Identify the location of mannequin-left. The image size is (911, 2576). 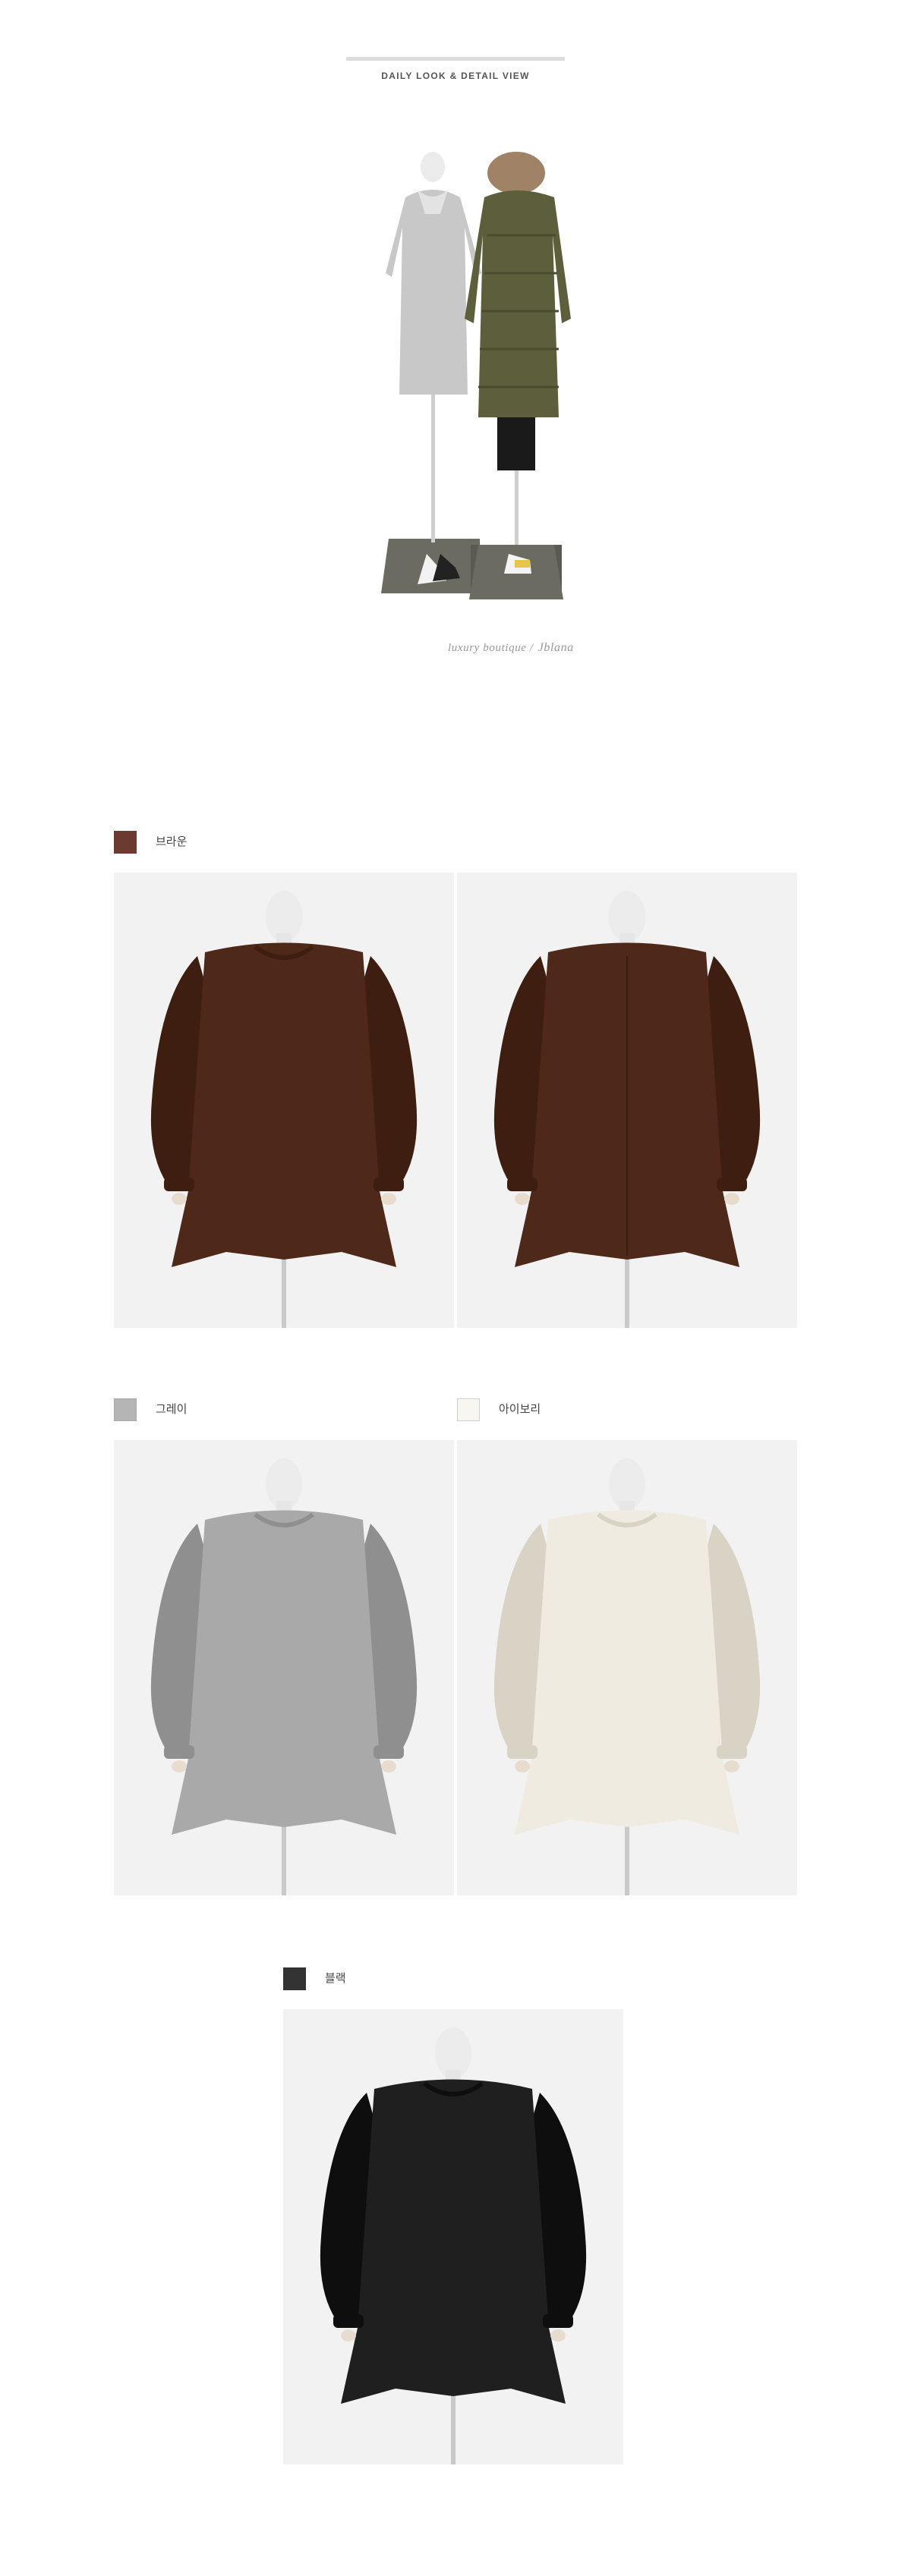
(431, 372).